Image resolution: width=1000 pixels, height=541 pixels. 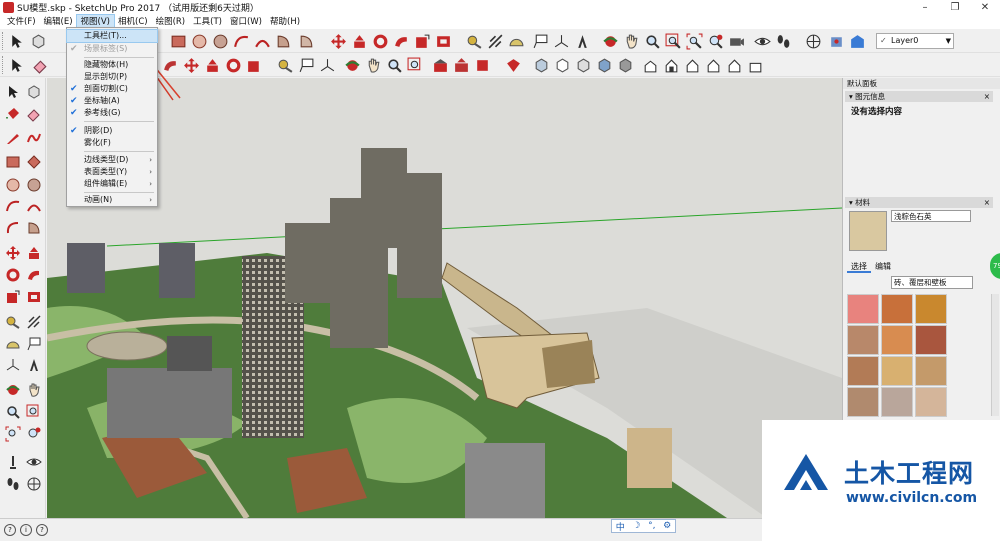 What do you see at coordinates (112, 160) in the screenshot?
I see `menu-item-edge-style: 边线类型(D) ›` at bounding box center [112, 160].